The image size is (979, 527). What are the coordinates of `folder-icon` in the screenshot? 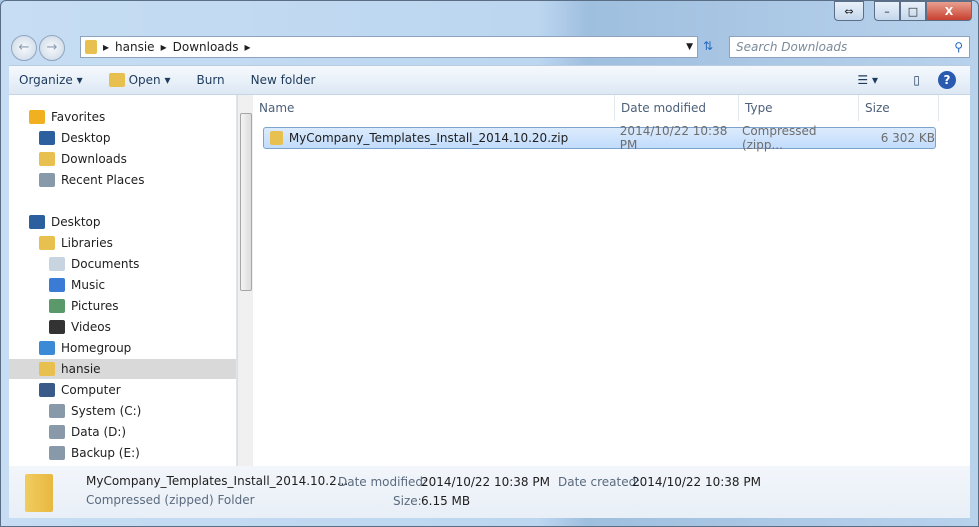 It's located at (91, 47).